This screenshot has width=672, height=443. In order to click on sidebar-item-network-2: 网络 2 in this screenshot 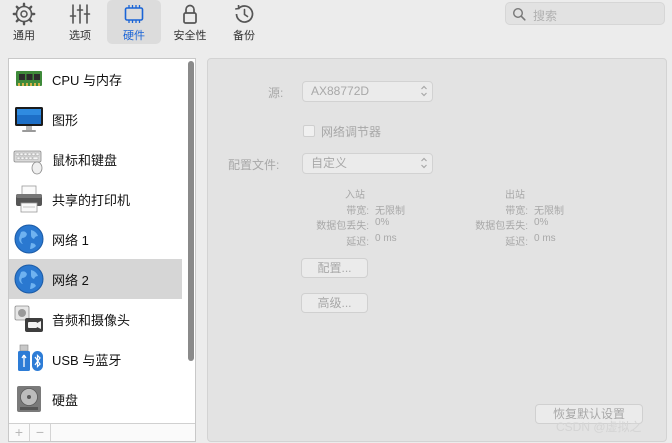, I will do `click(95, 279)`.